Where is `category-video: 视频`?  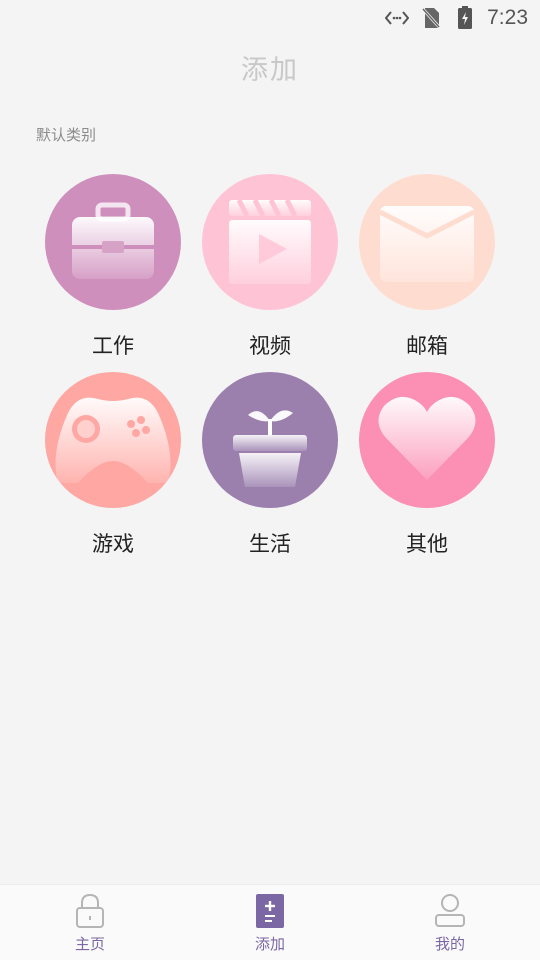 category-video: 视频 is located at coordinates (270, 267).